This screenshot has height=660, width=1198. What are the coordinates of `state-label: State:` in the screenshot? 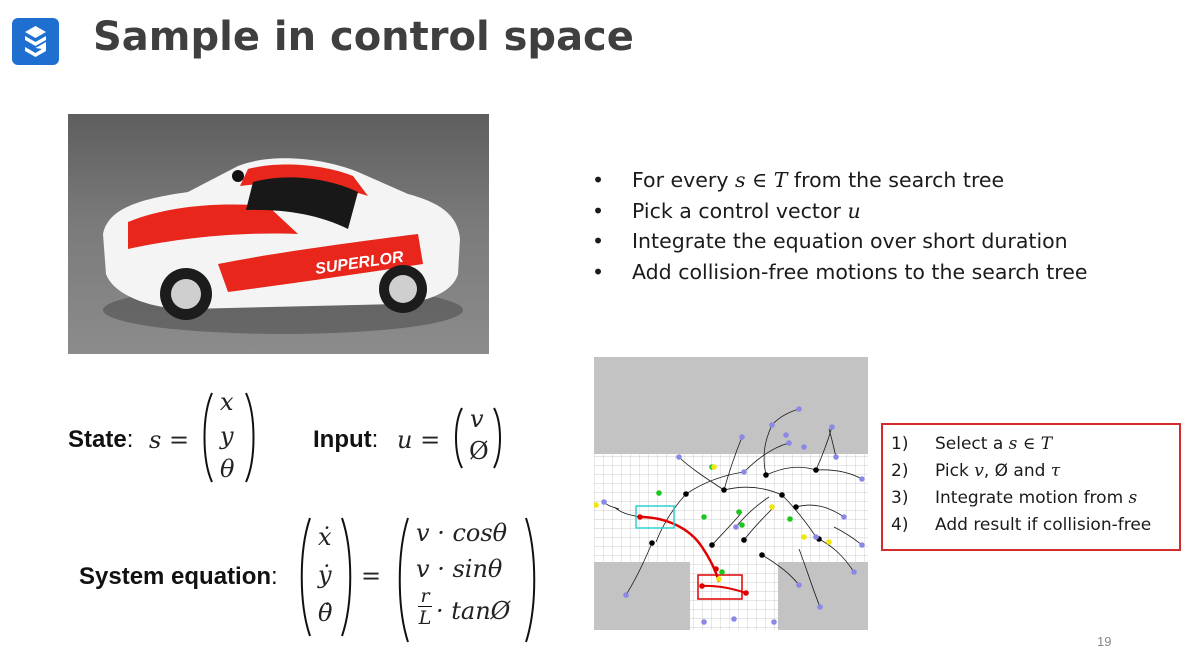 It's located at (101, 439).